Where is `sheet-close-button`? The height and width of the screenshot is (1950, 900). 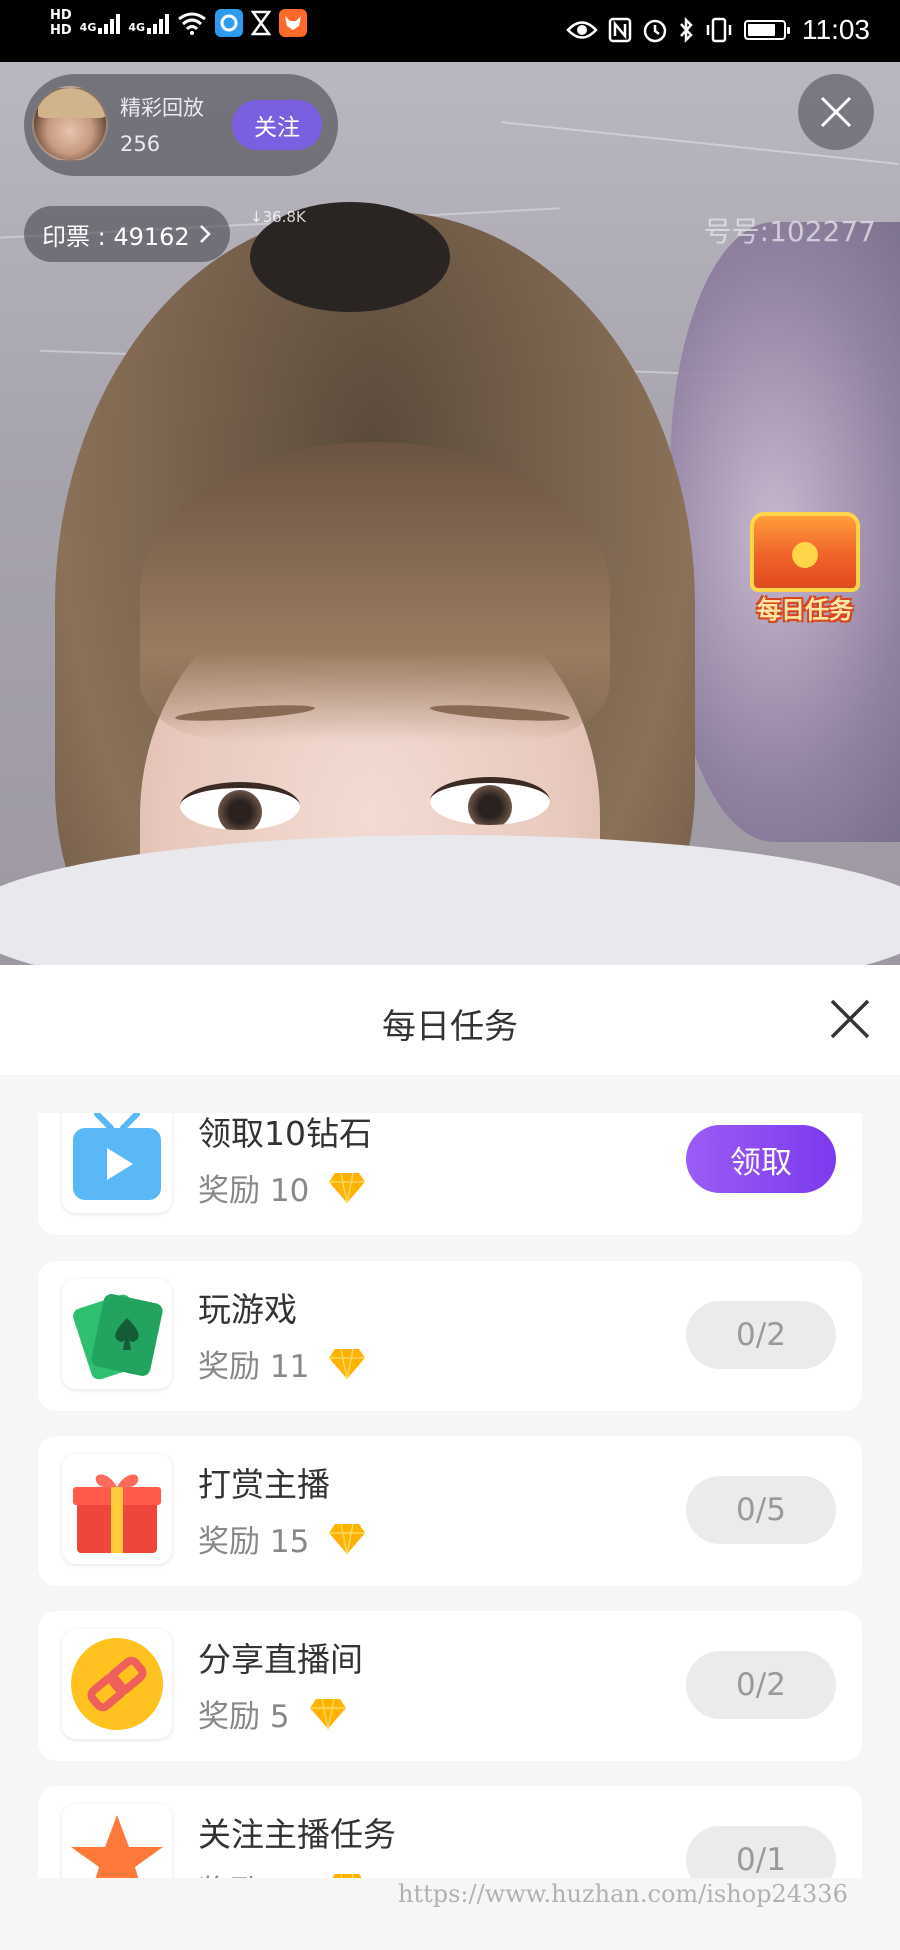 sheet-close-button is located at coordinates (850, 1019).